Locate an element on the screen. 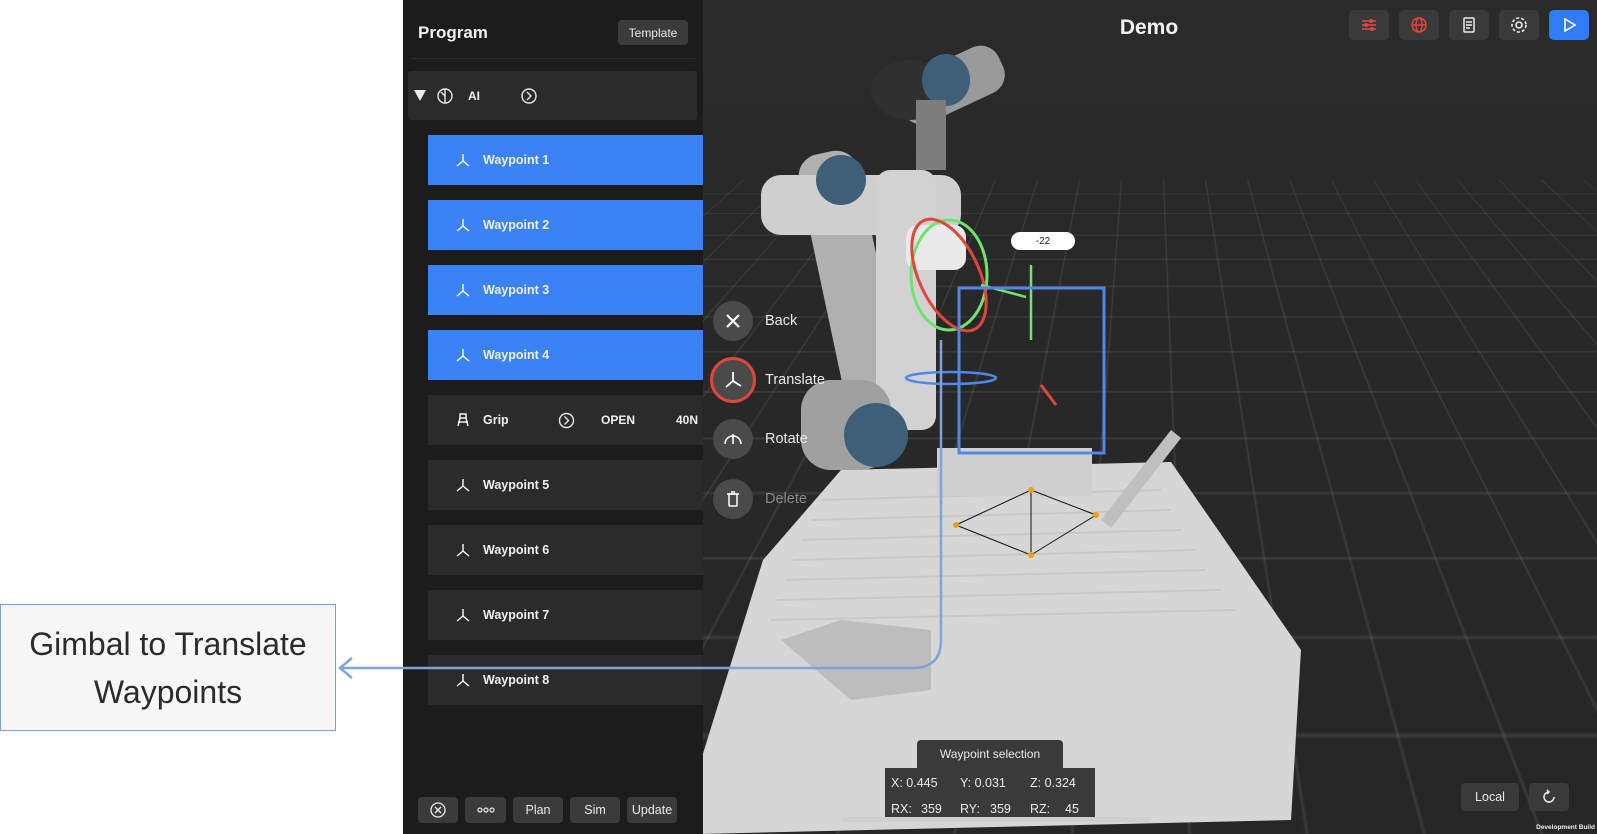  delete-button is located at coordinates (733, 499).